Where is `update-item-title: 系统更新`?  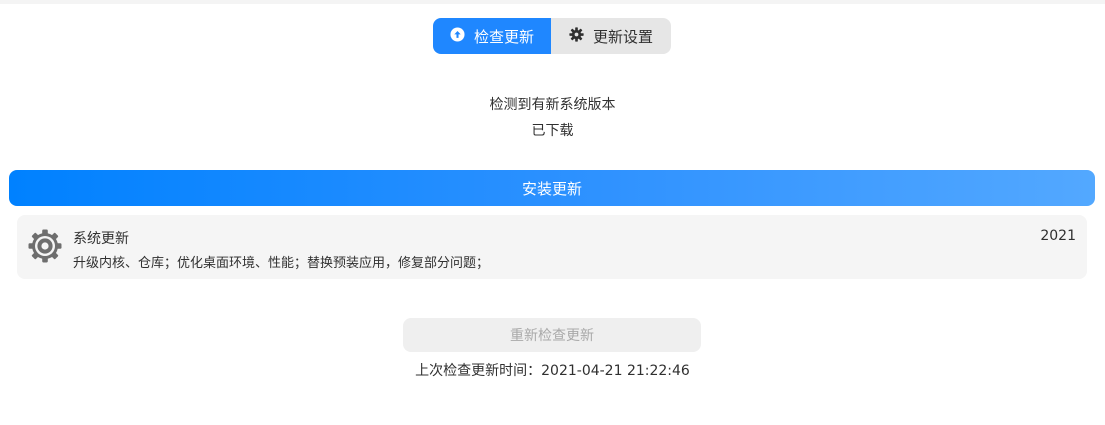
update-item-title: 系统更新 is located at coordinates (101, 239).